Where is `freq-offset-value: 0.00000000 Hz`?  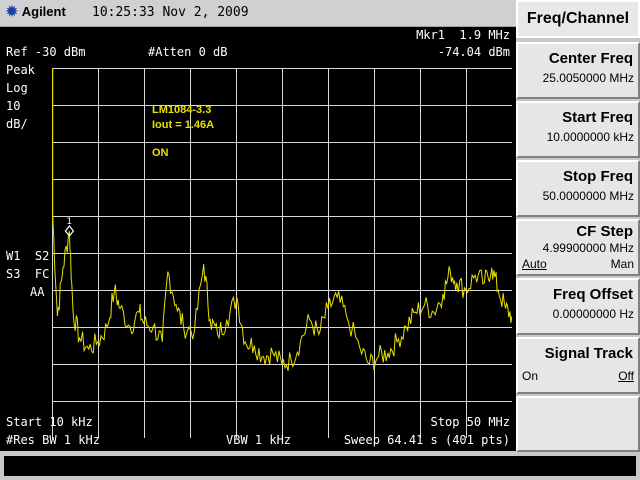 freq-offset-value: 0.00000000 Hz is located at coordinates (593, 314).